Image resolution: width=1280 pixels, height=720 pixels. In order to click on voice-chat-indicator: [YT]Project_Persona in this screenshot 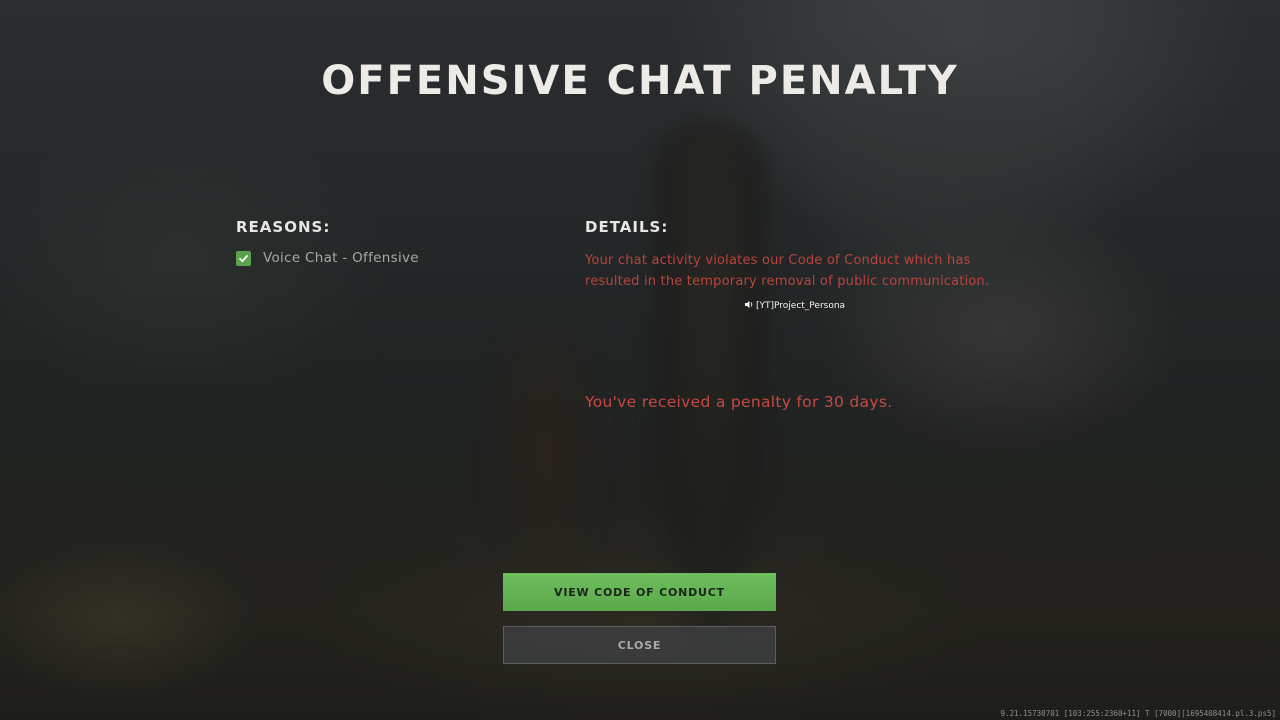, I will do `click(794, 306)`.